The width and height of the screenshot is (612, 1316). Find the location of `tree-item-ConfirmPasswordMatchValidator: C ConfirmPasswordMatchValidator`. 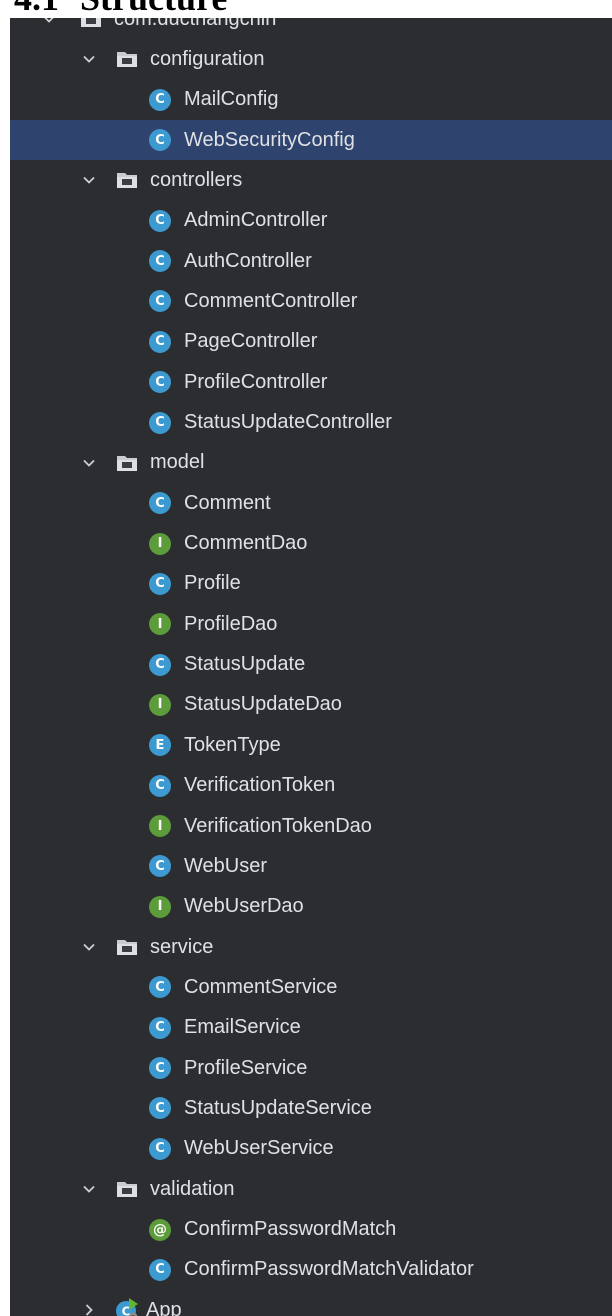

tree-item-ConfirmPasswordMatchValidator: C ConfirmPasswordMatchValidator is located at coordinates (311, 1270).